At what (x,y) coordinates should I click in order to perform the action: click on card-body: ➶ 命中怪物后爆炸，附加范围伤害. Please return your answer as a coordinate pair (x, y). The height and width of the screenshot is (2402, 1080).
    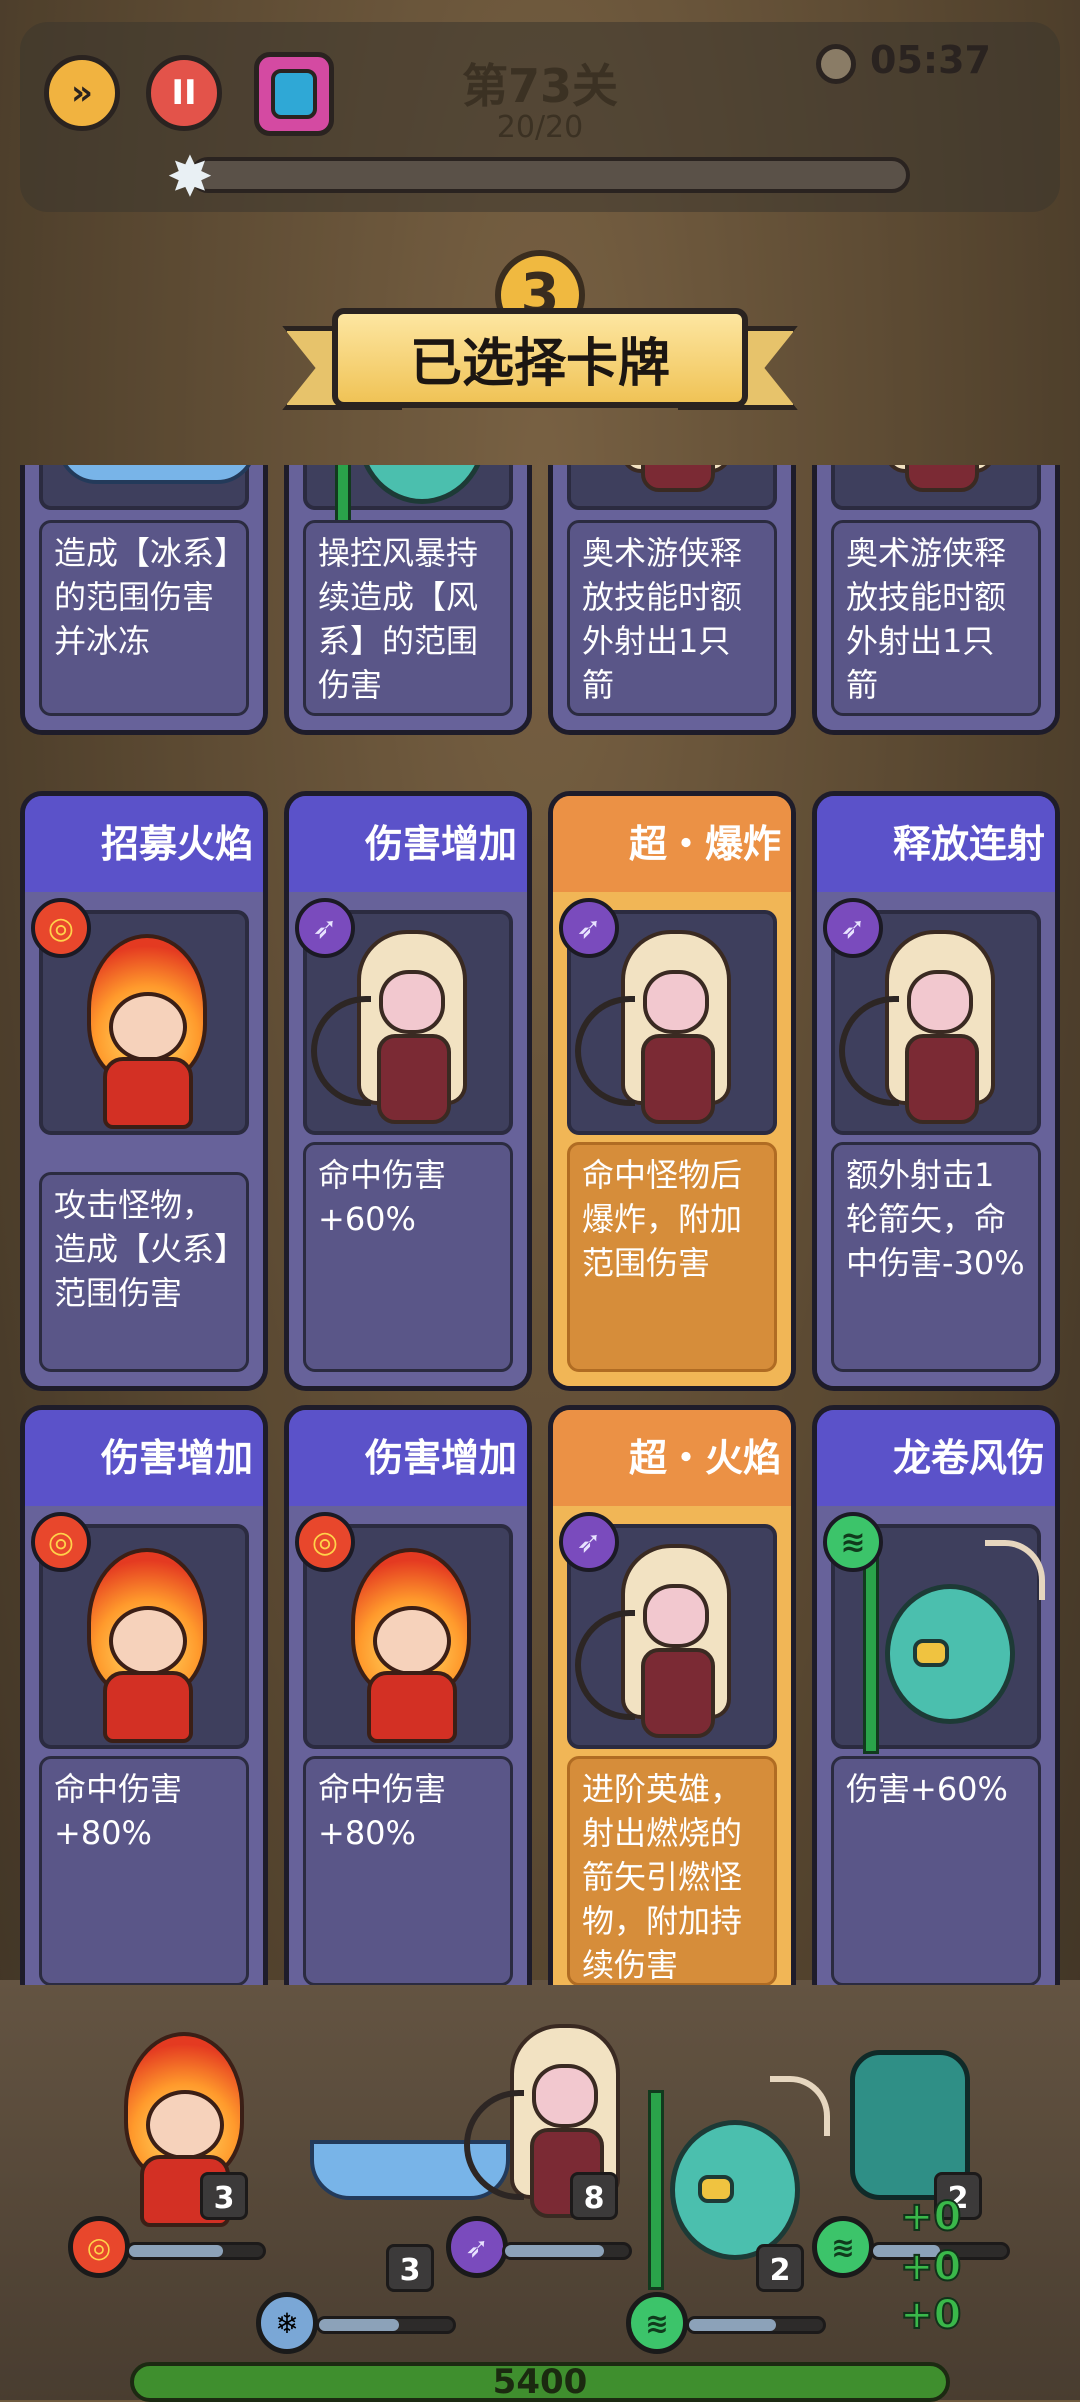
    Looking at the image, I should click on (672, 1139).